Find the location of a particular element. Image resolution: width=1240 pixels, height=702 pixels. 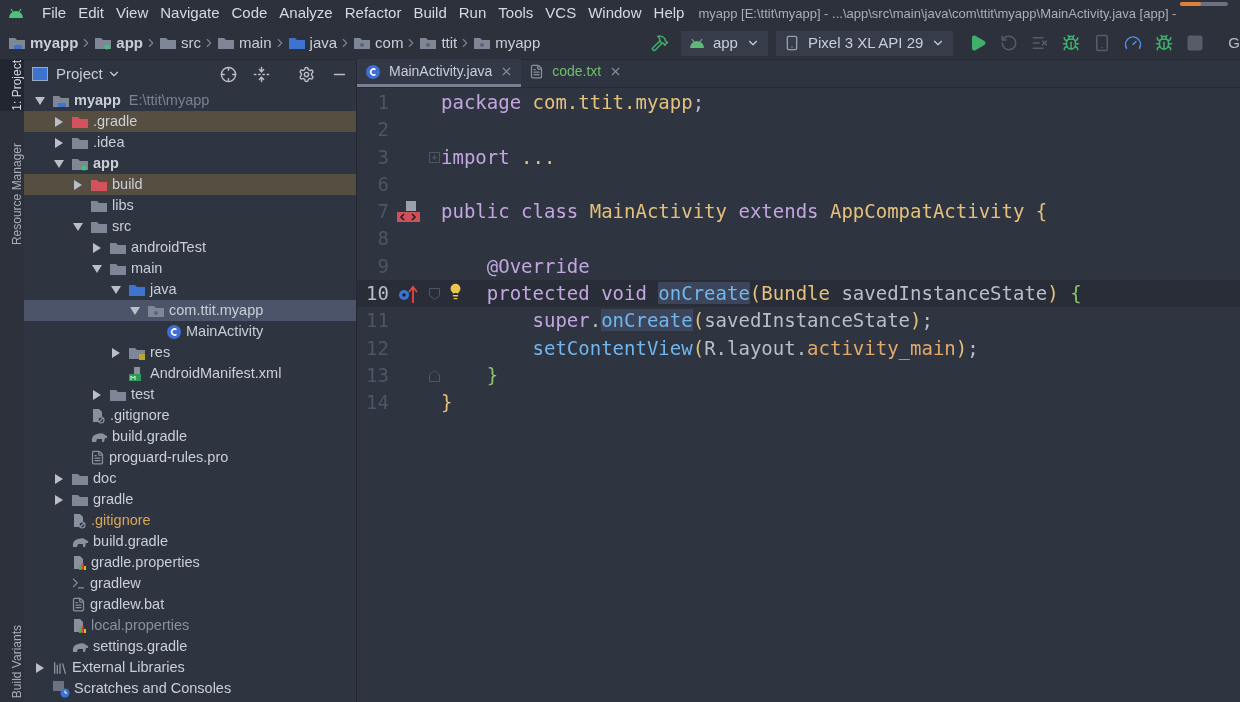

tree-item: .gradle is located at coordinates (190, 121).